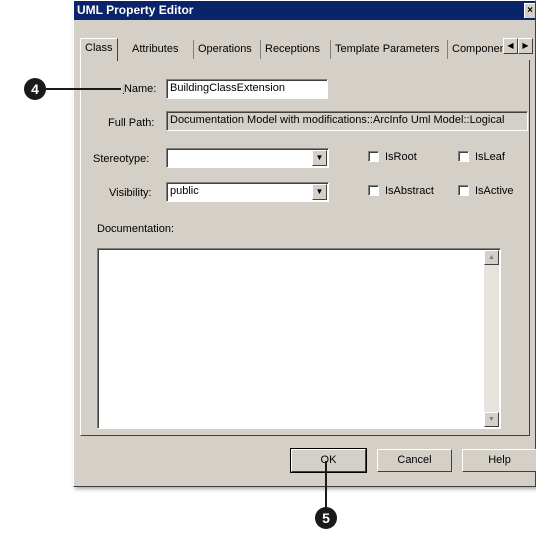 This screenshot has width=536, height=538. What do you see at coordinates (184, 191) in the screenshot?
I see `visibility-value: public` at bounding box center [184, 191].